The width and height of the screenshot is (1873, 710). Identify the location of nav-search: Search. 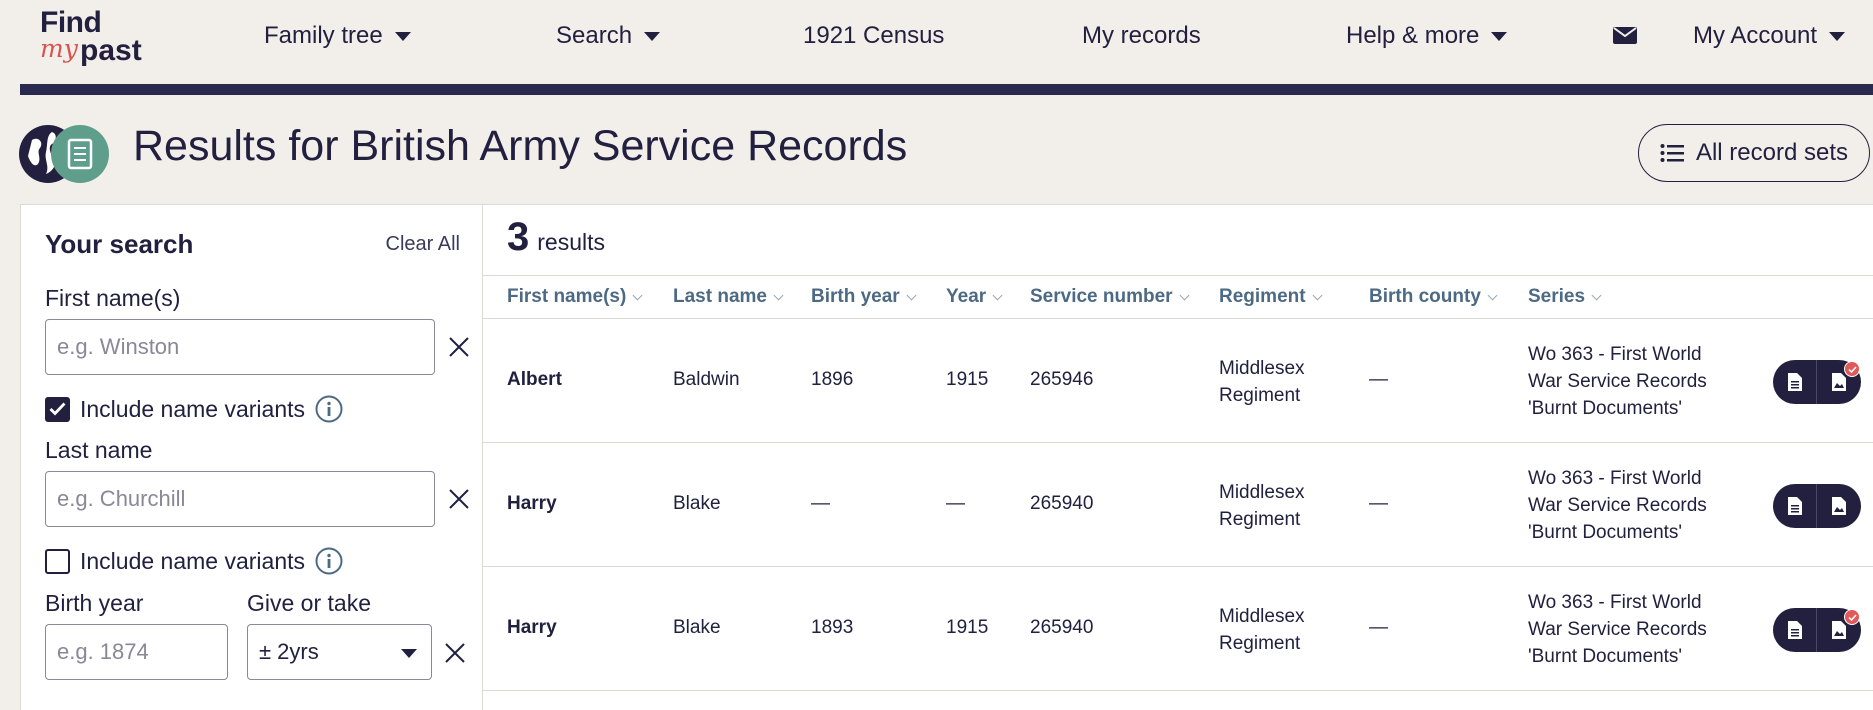
(608, 36).